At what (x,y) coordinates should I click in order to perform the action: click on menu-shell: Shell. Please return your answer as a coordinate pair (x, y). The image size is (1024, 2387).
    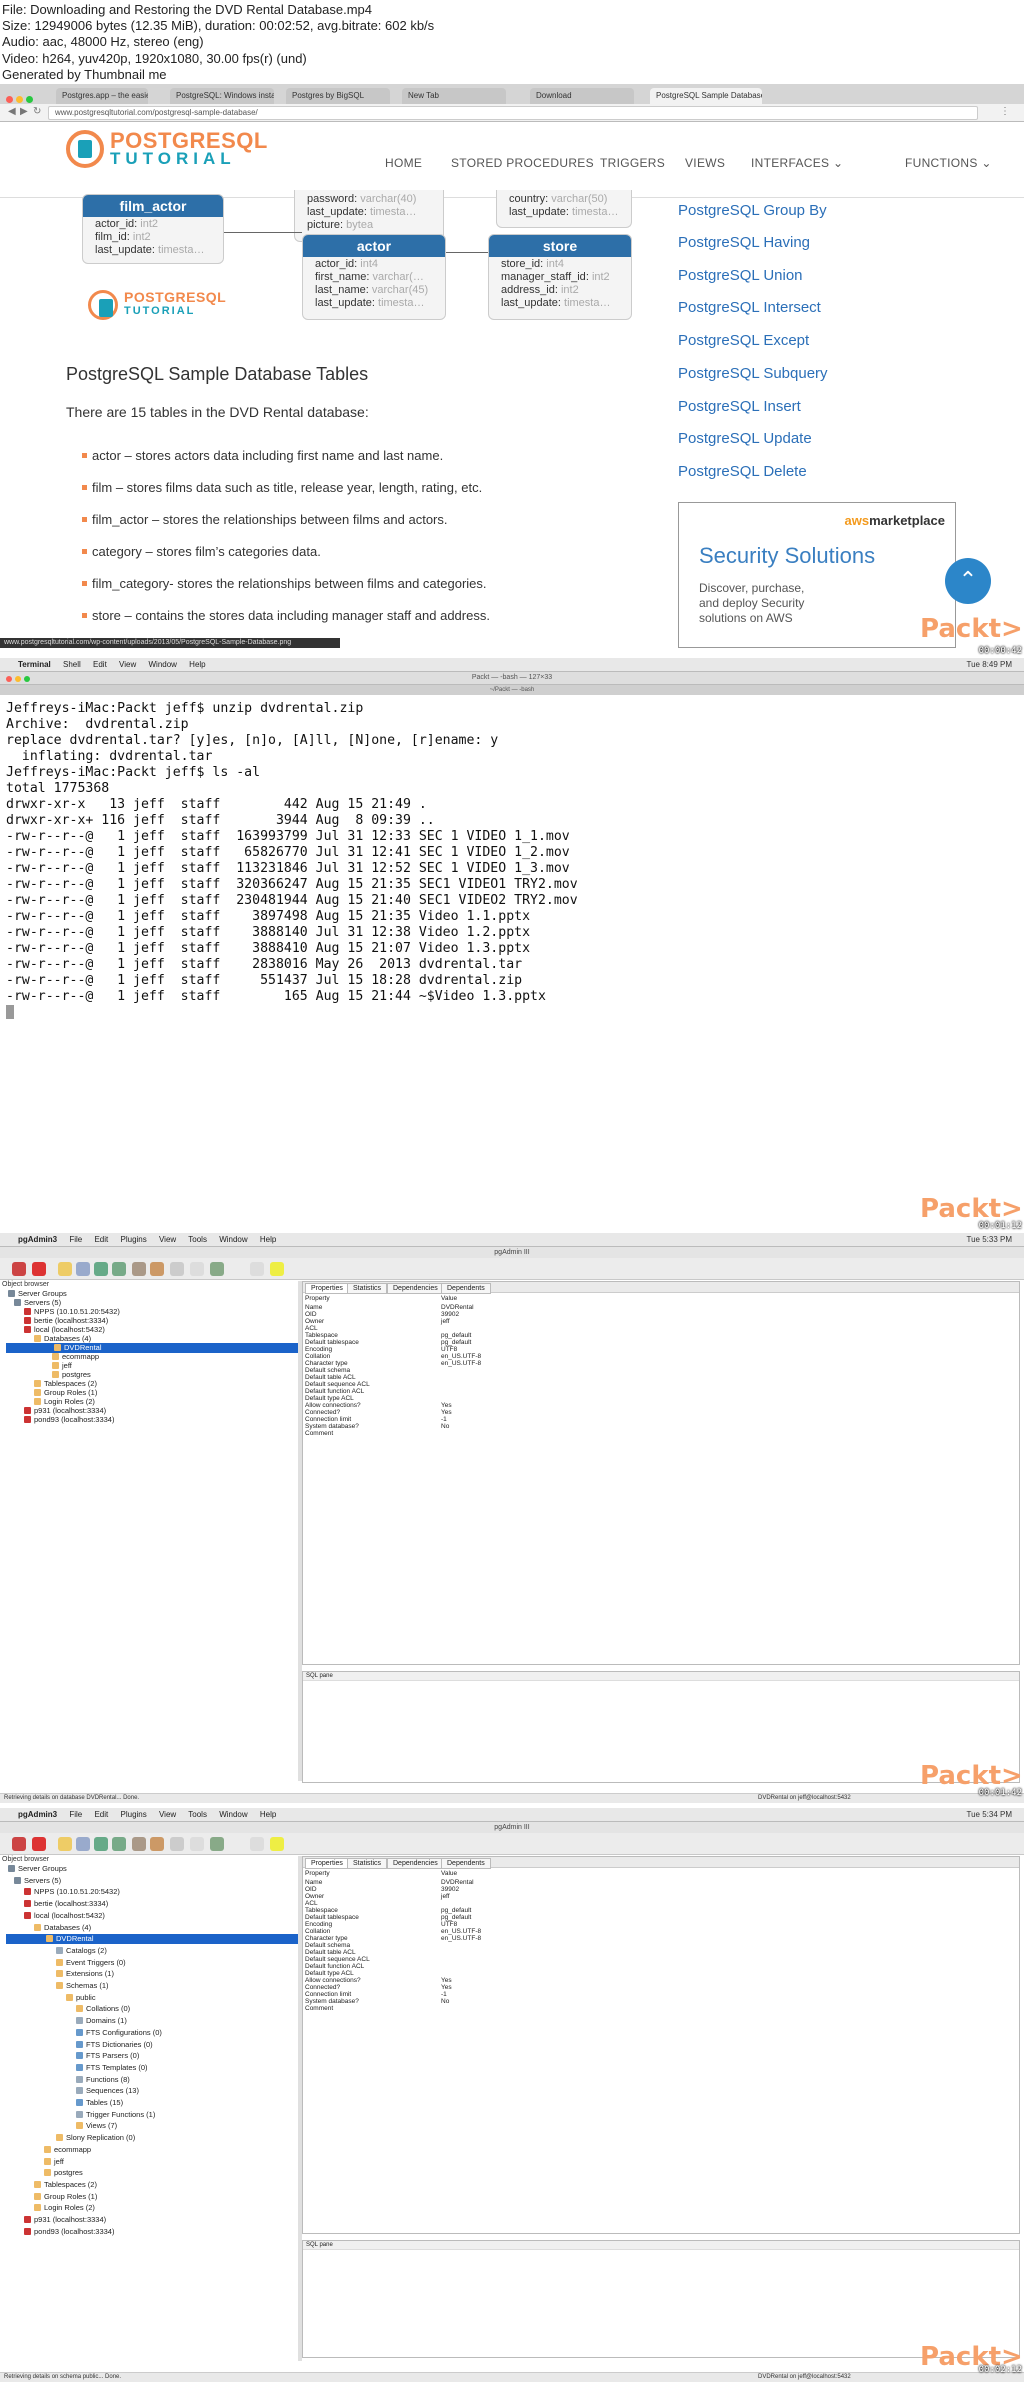
    Looking at the image, I should click on (72, 664).